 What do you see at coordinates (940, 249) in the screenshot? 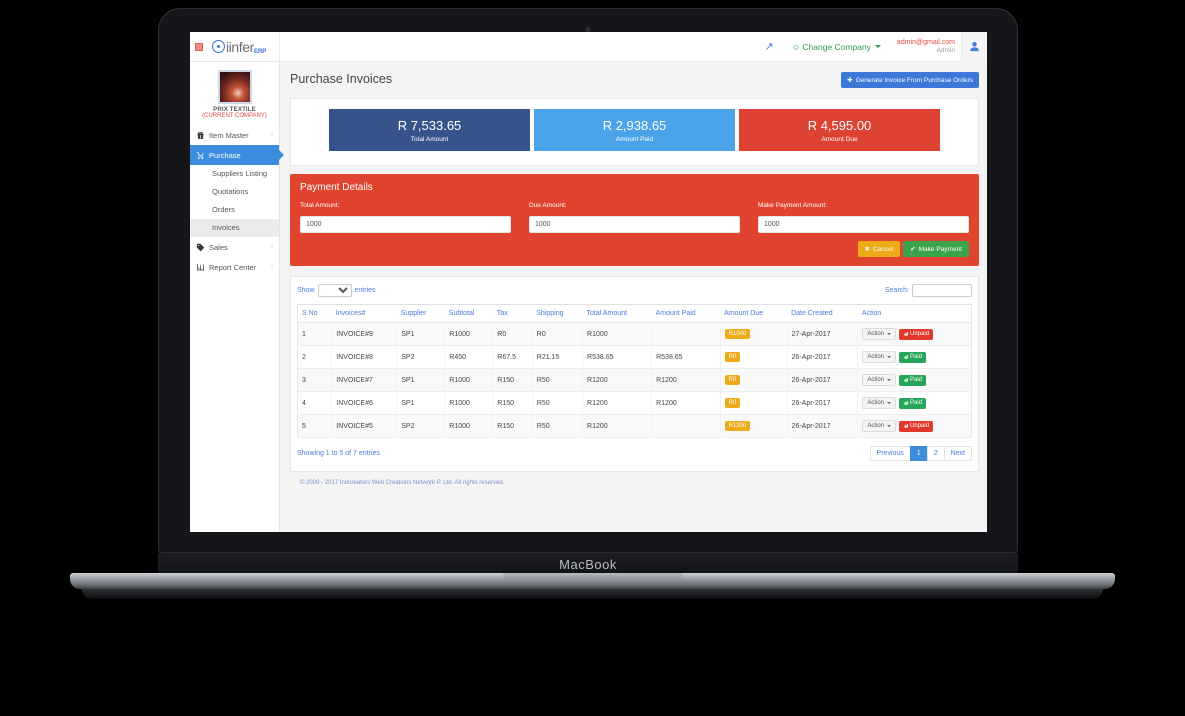
I see `make-payment-label: Make Payment` at bounding box center [940, 249].